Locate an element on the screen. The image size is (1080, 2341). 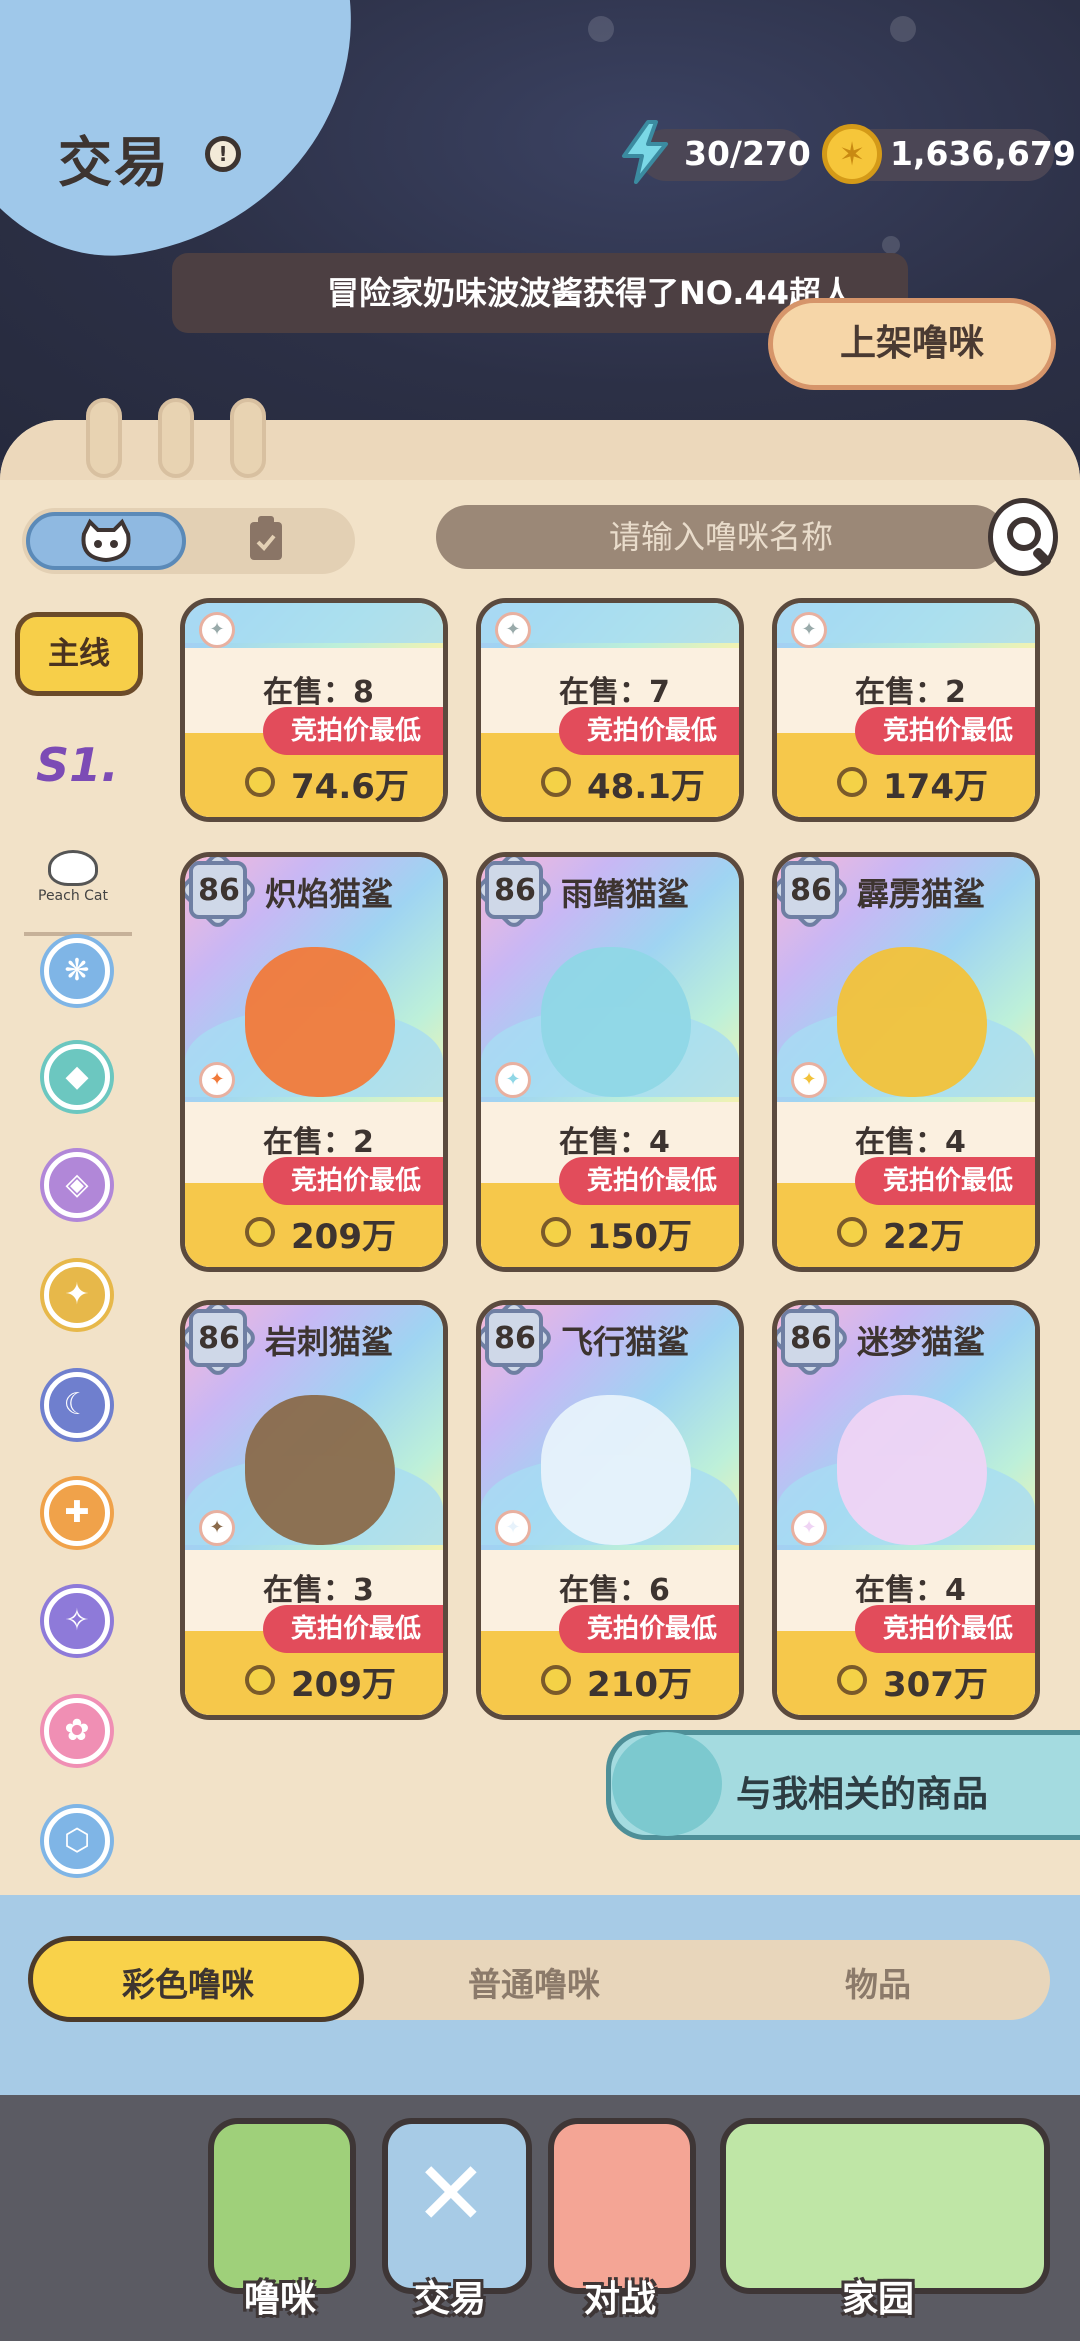
info-icon: ! is located at coordinates (223, 154).